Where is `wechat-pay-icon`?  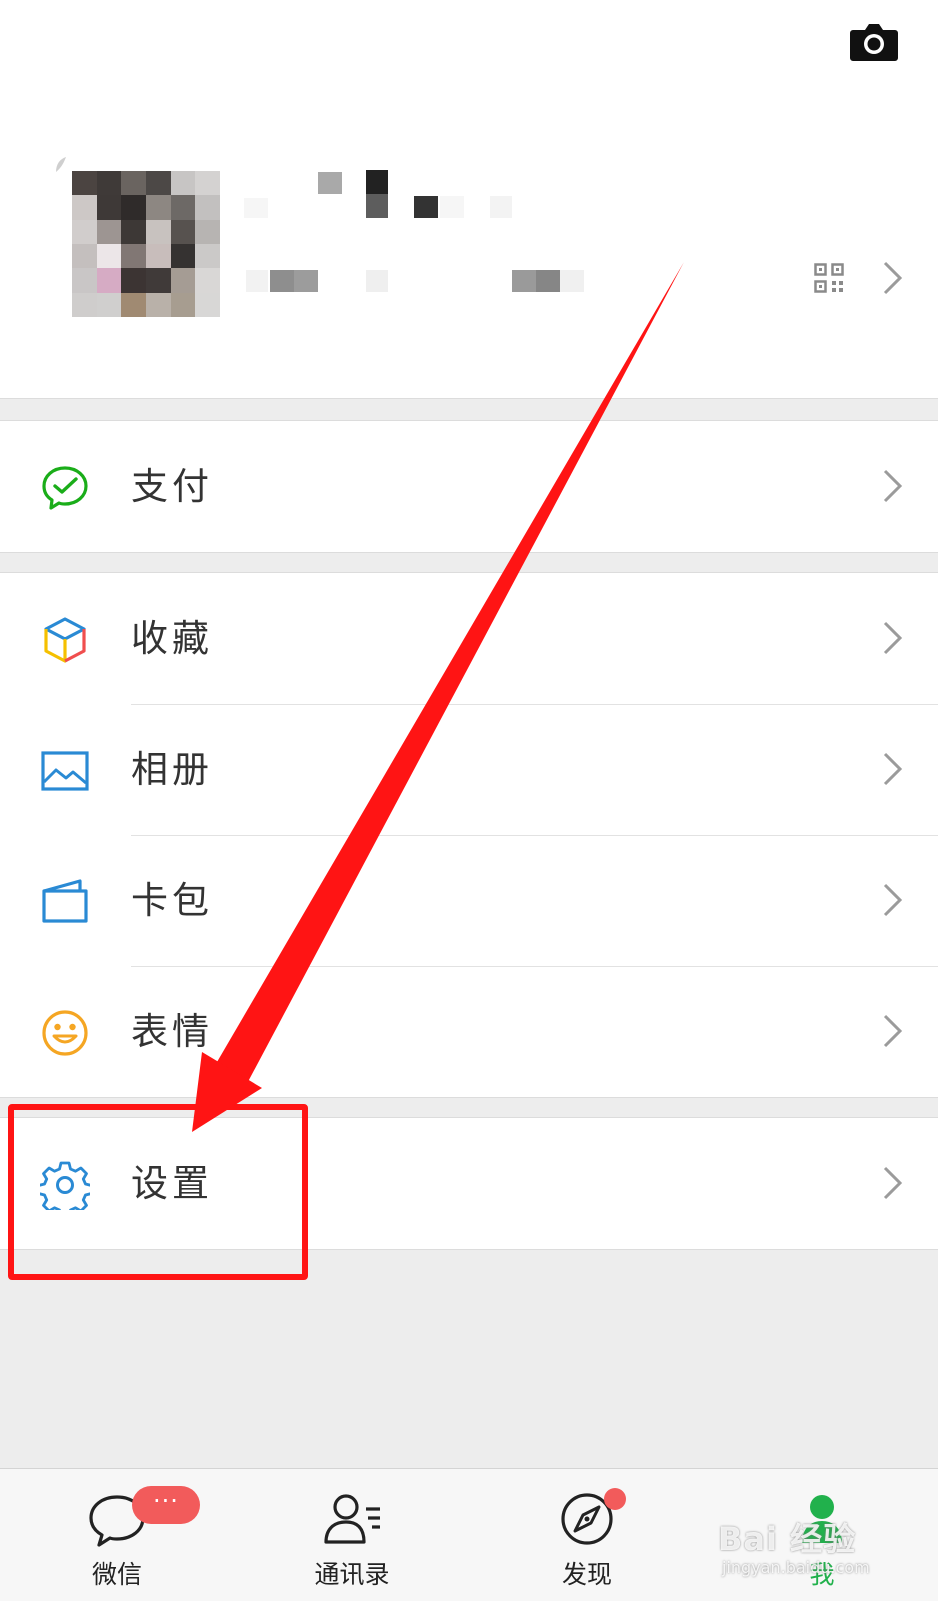
wechat-pay-icon is located at coordinates (65, 488).